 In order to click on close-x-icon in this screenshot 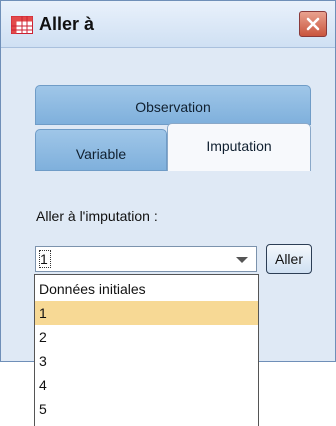, I will do `click(313, 24)`.